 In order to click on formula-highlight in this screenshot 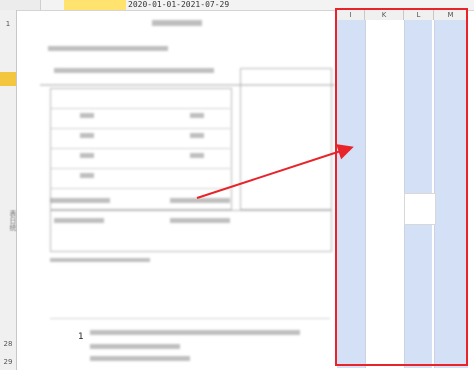, I will do `click(95, 5)`.